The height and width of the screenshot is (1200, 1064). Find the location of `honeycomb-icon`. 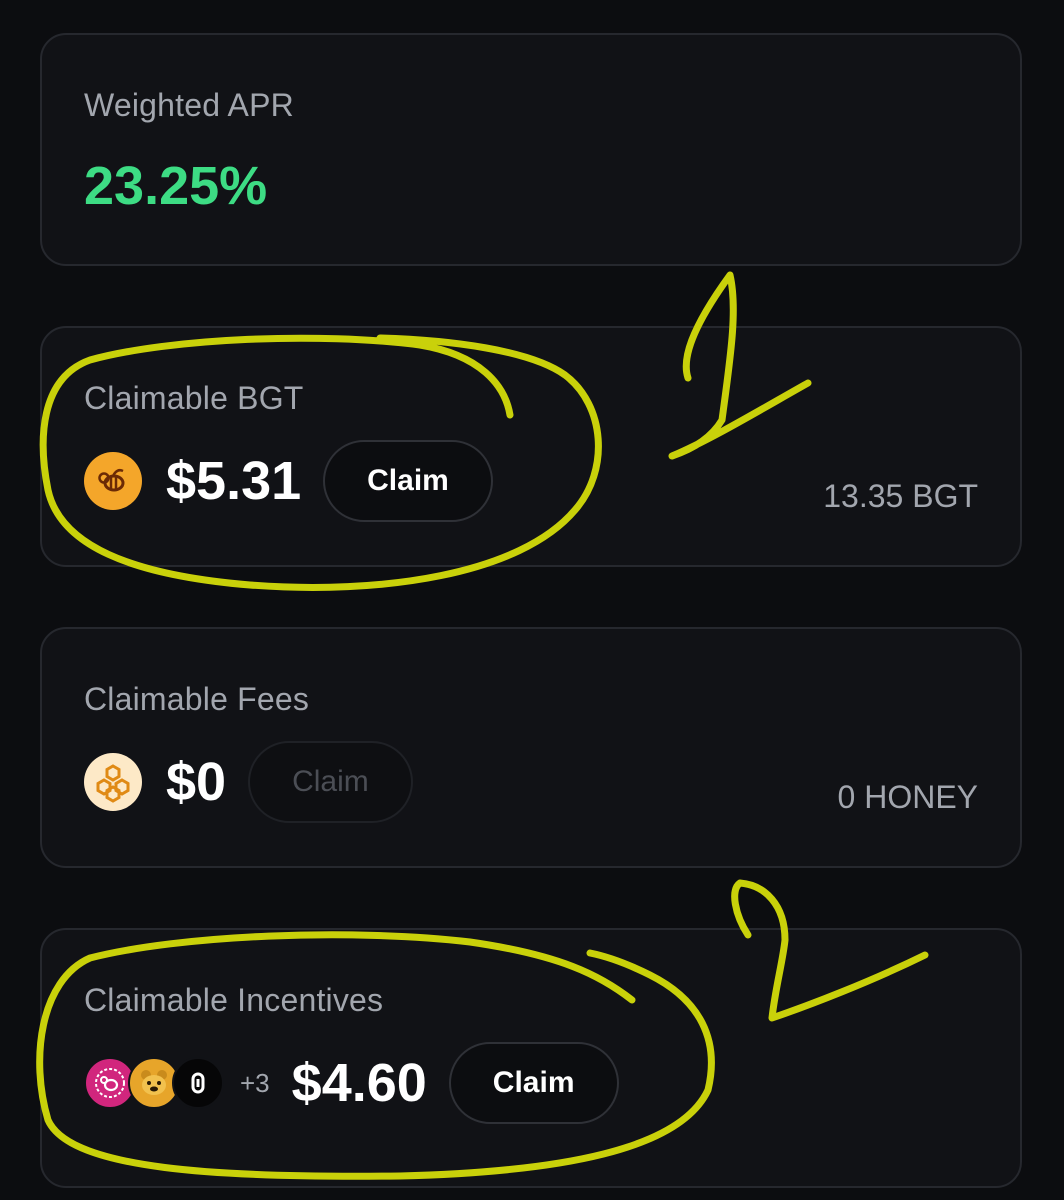

honeycomb-icon is located at coordinates (113, 782).